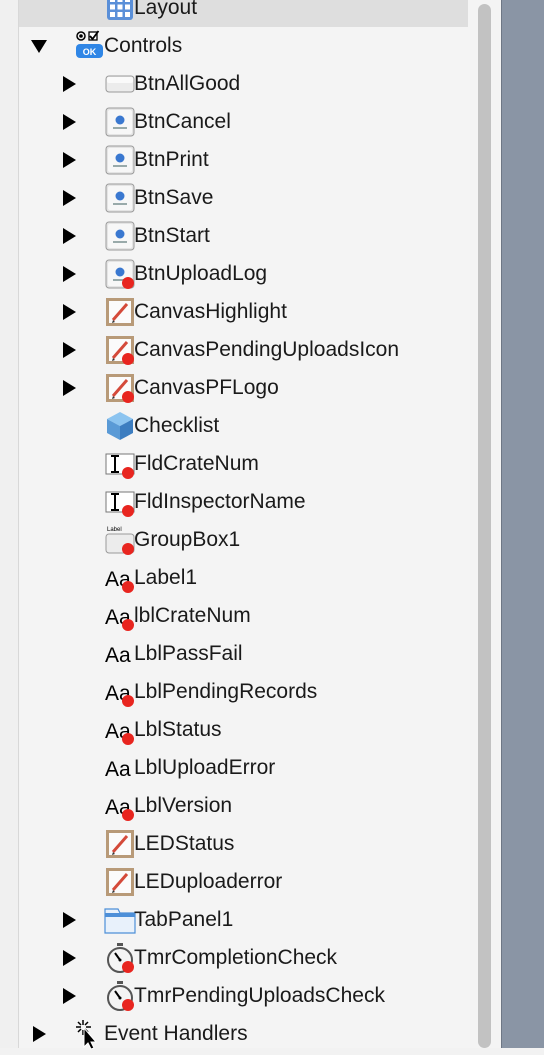 The image size is (544, 1055). What do you see at coordinates (248, 920) in the screenshot?
I see `tree-item-tabpanel1: TabPanel1` at bounding box center [248, 920].